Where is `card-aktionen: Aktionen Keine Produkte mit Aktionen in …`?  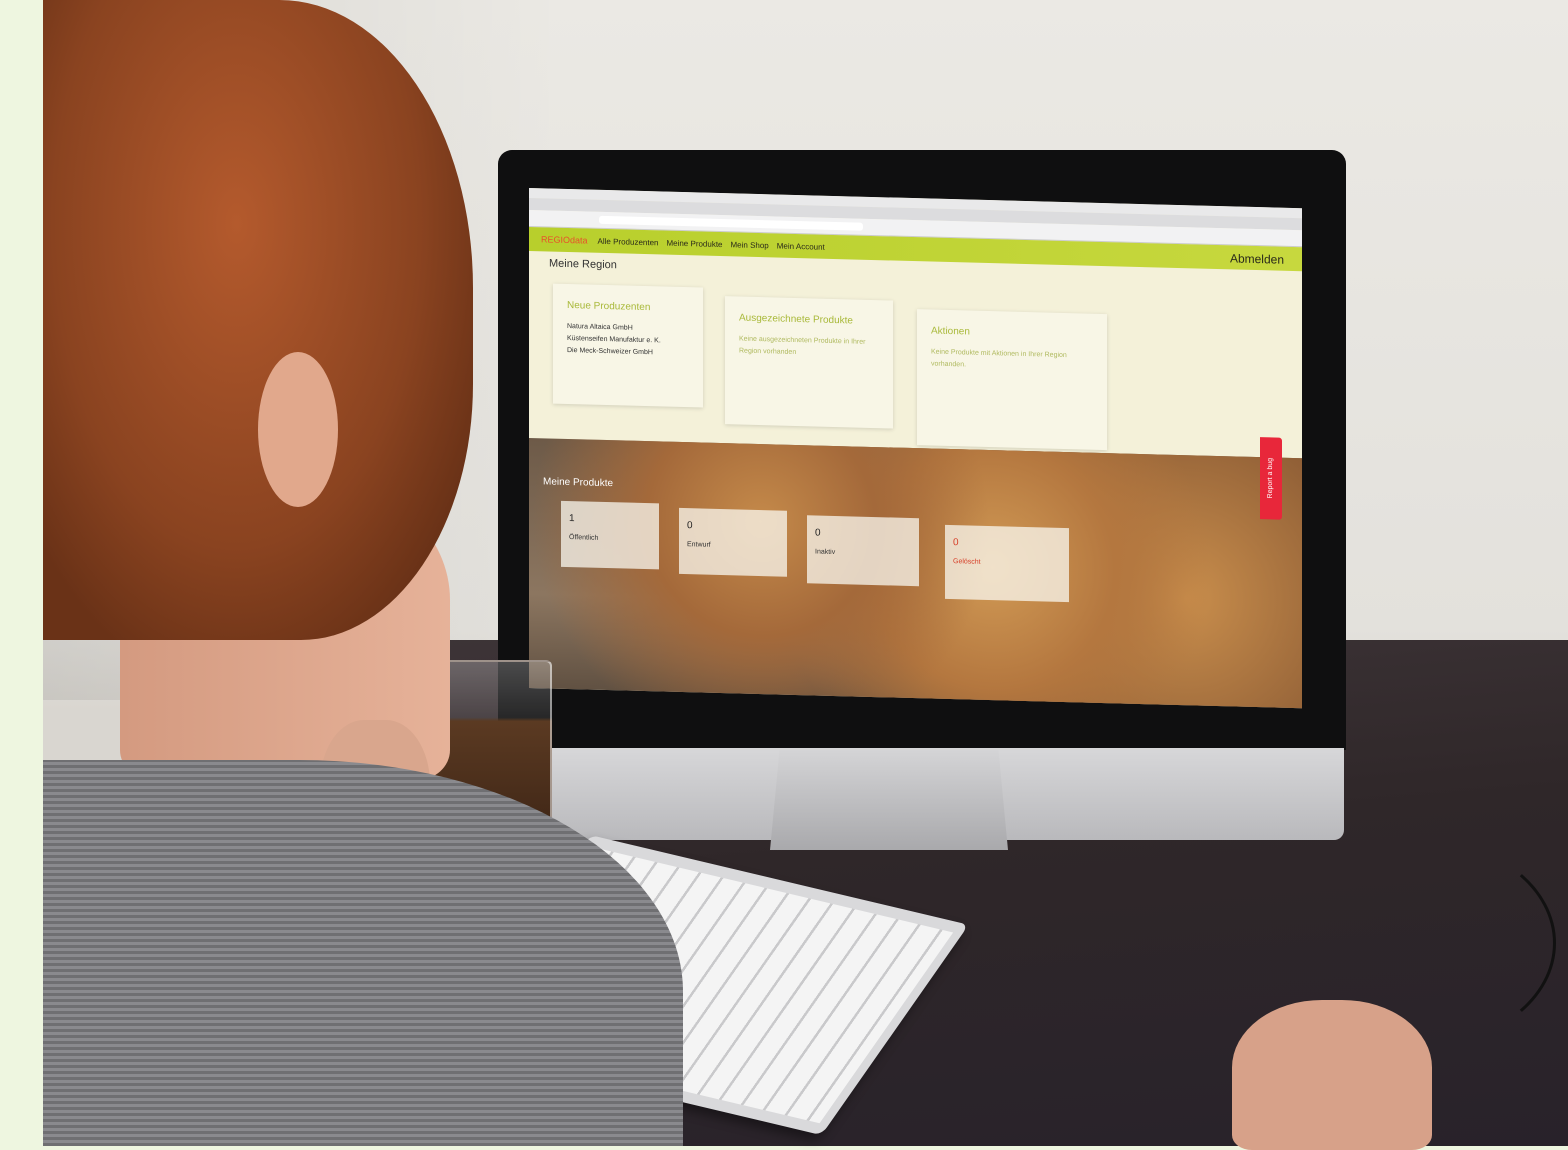 card-aktionen: Aktionen Keine Produkte mit Aktionen in … is located at coordinates (1012, 380).